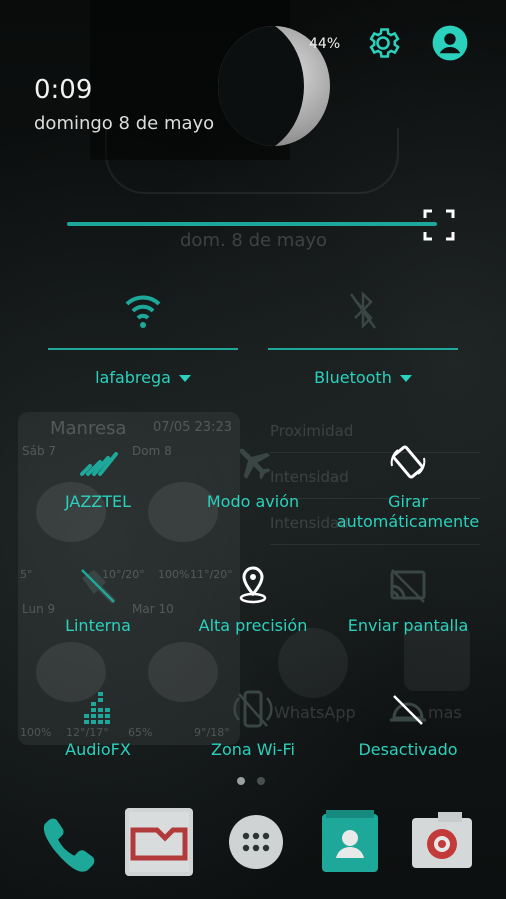 The width and height of the screenshot is (506, 899). I want to click on tile-airplane-mode: Modo avión, so click(253, 490).